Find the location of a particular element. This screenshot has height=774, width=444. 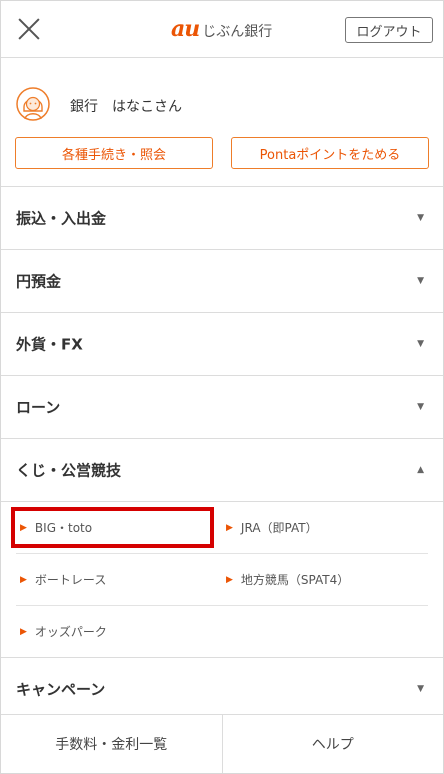

logo-mark: au is located at coordinates (185, 29).